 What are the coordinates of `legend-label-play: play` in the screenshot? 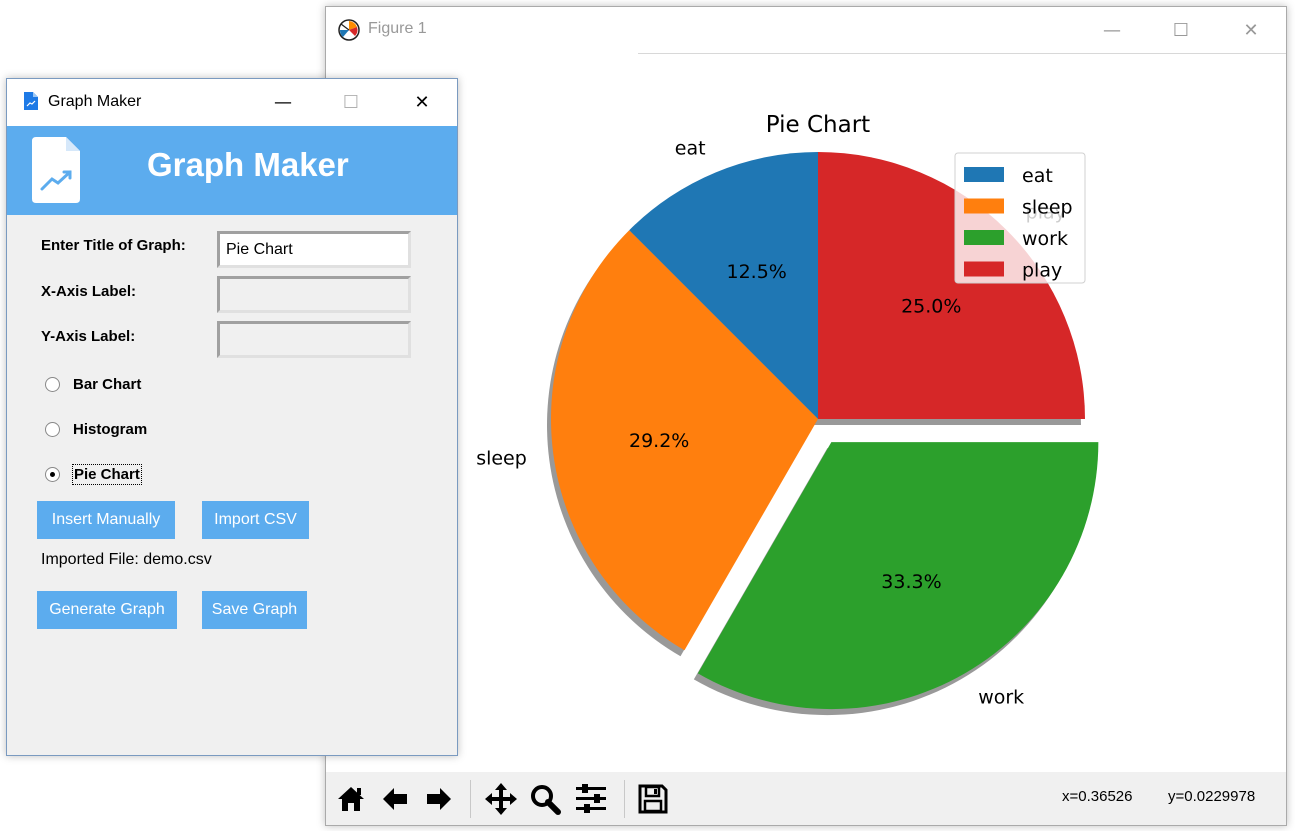 It's located at (1042, 271).